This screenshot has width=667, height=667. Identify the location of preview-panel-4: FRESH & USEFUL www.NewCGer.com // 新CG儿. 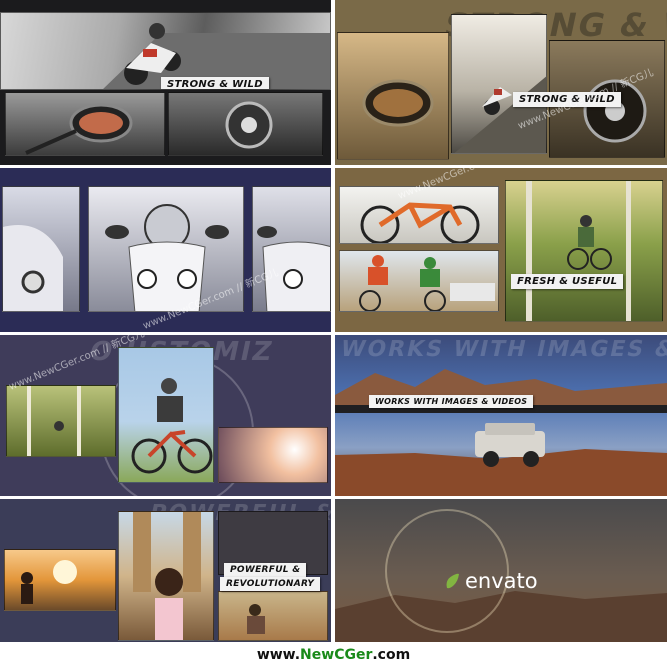
(501, 250).